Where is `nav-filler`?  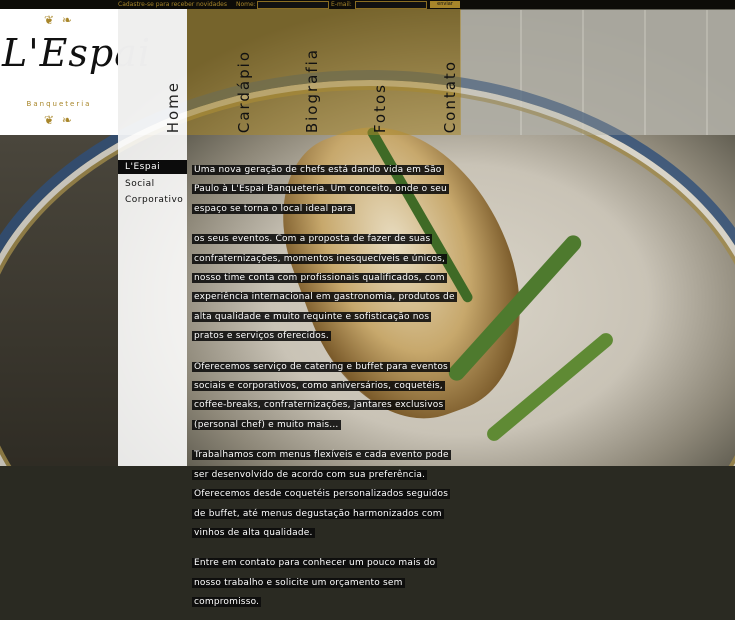
nav-filler is located at coordinates (598, 72).